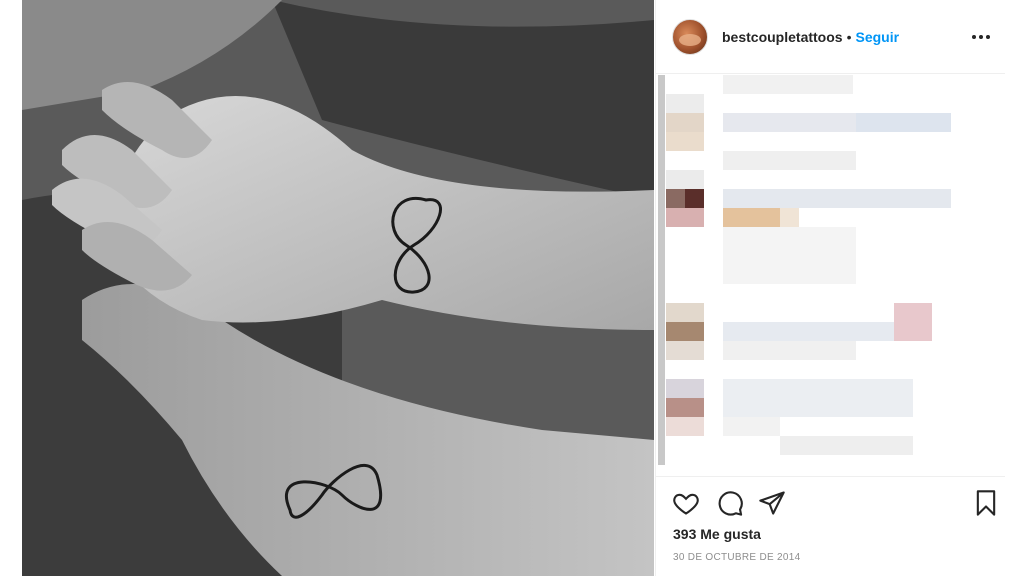  I want to click on bookmark-icon, so click(986, 503).